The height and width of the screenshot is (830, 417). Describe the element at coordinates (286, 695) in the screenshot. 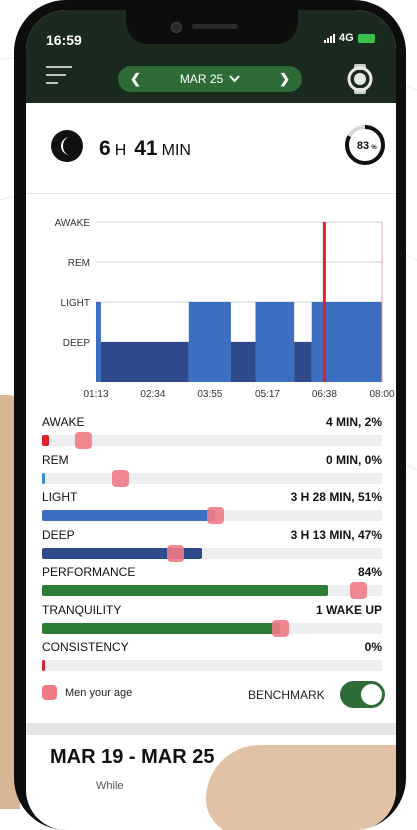

I see `benchmark-label: BENCHMARK` at that location.